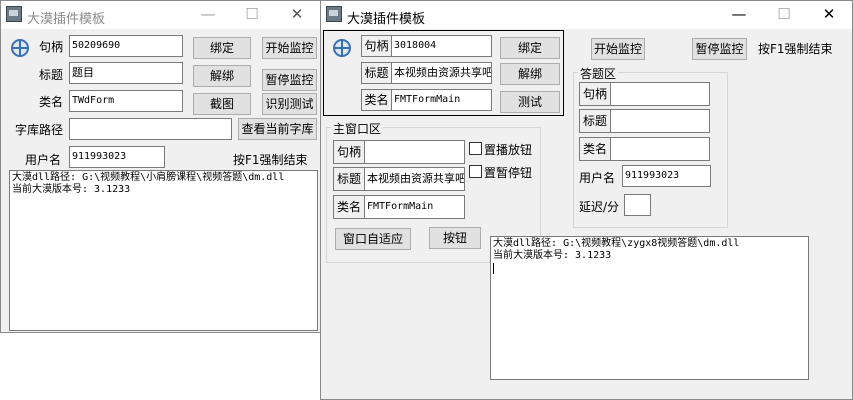  Describe the element at coordinates (161, 15) in the screenshot. I see `window-1-titlebar: 大漠插件模板 — ☐ ✕` at that location.